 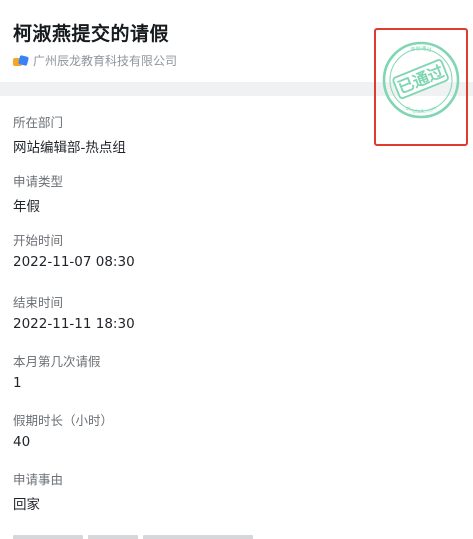 What do you see at coordinates (236, 534) in the screenshot?
I see `truncated-next-field` at bounding box center [236, 534].